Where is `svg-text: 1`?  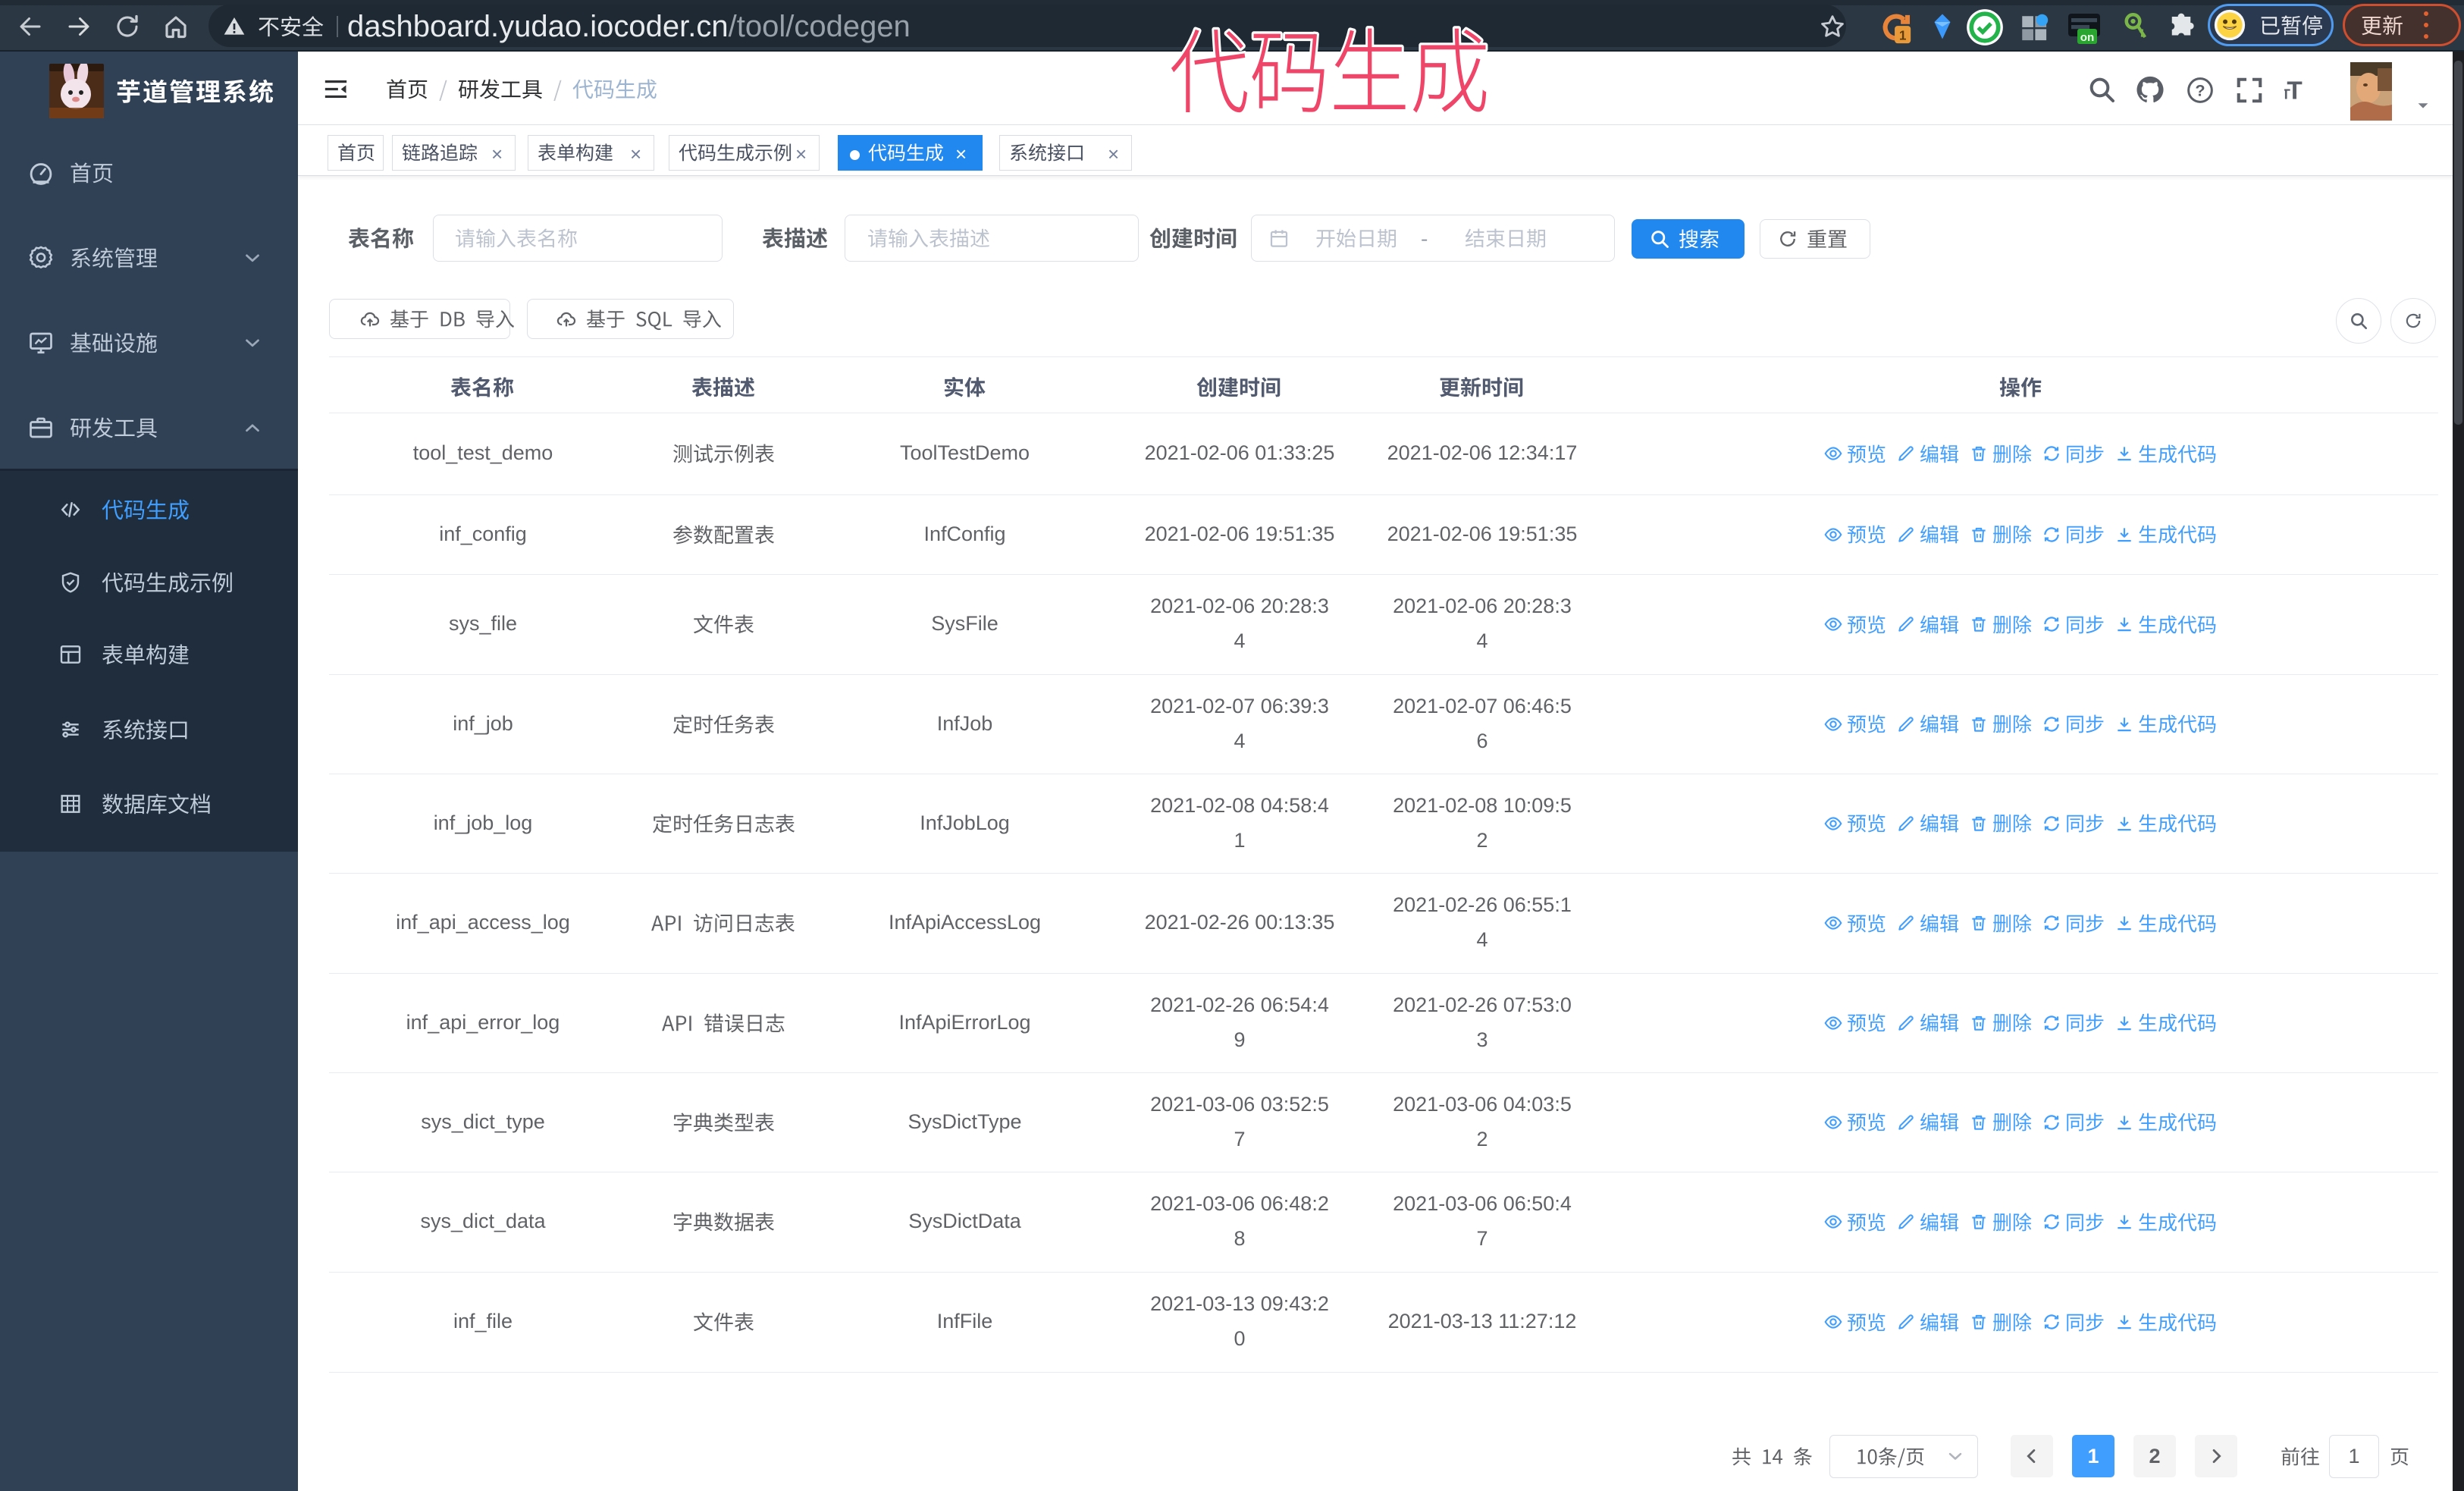
svg-text: 1 is located at coordinates (1903, 34).